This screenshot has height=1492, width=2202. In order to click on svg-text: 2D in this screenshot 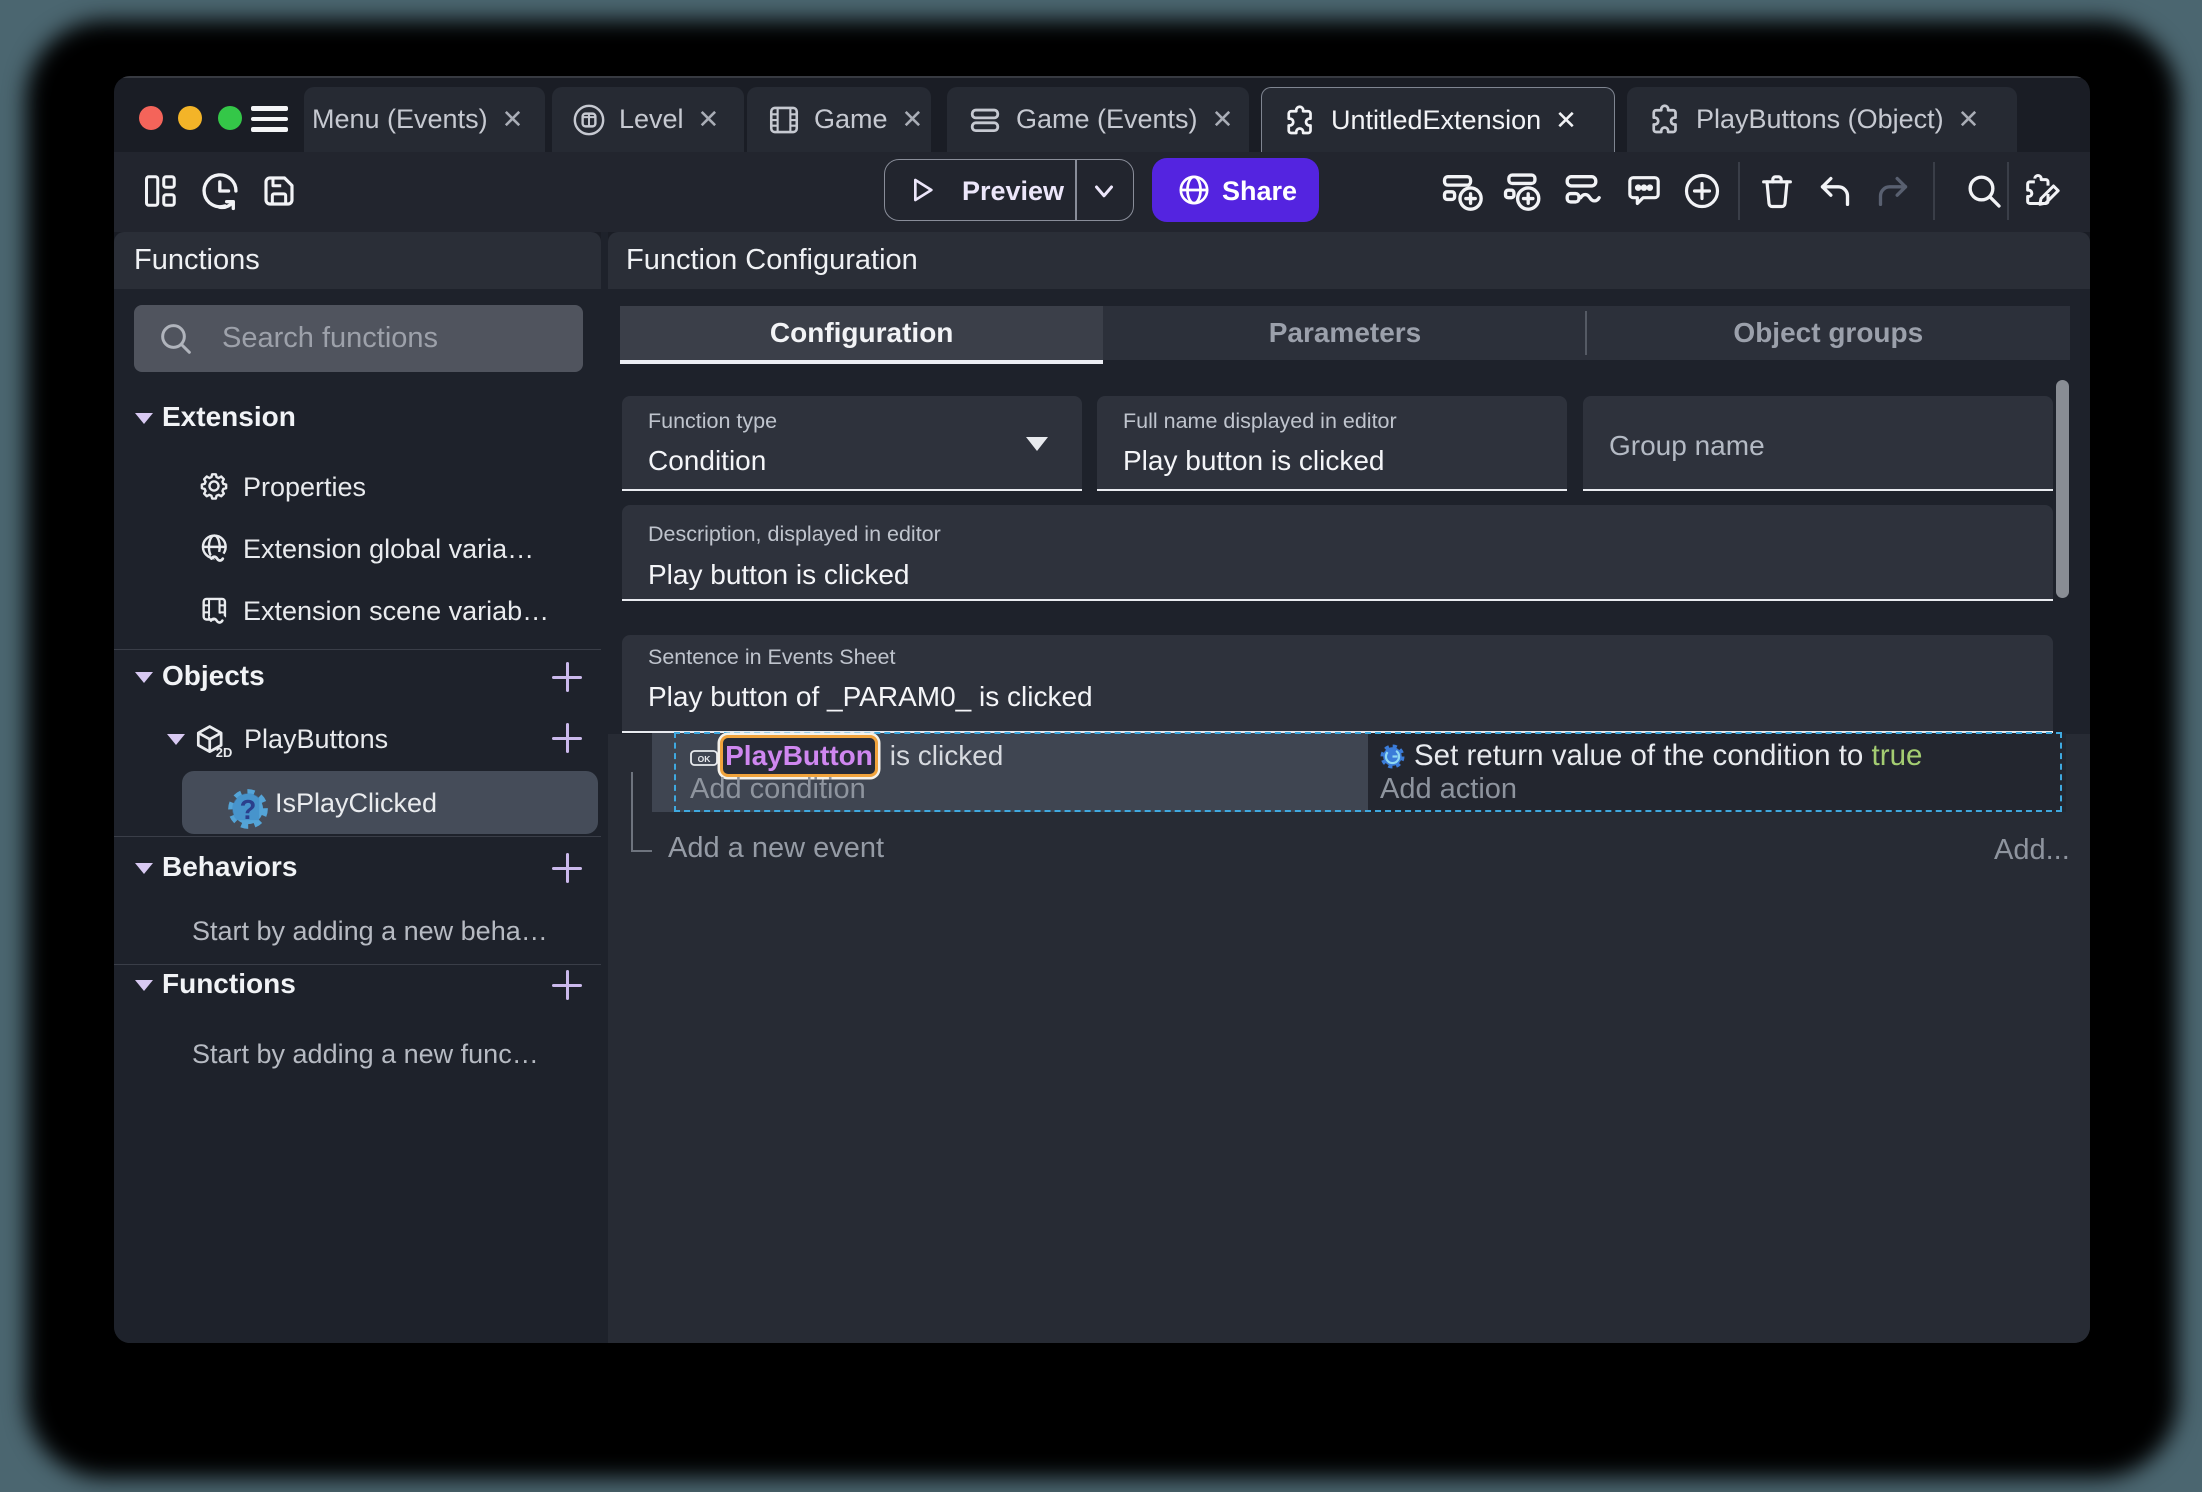, I will do `click(224, 752)`.